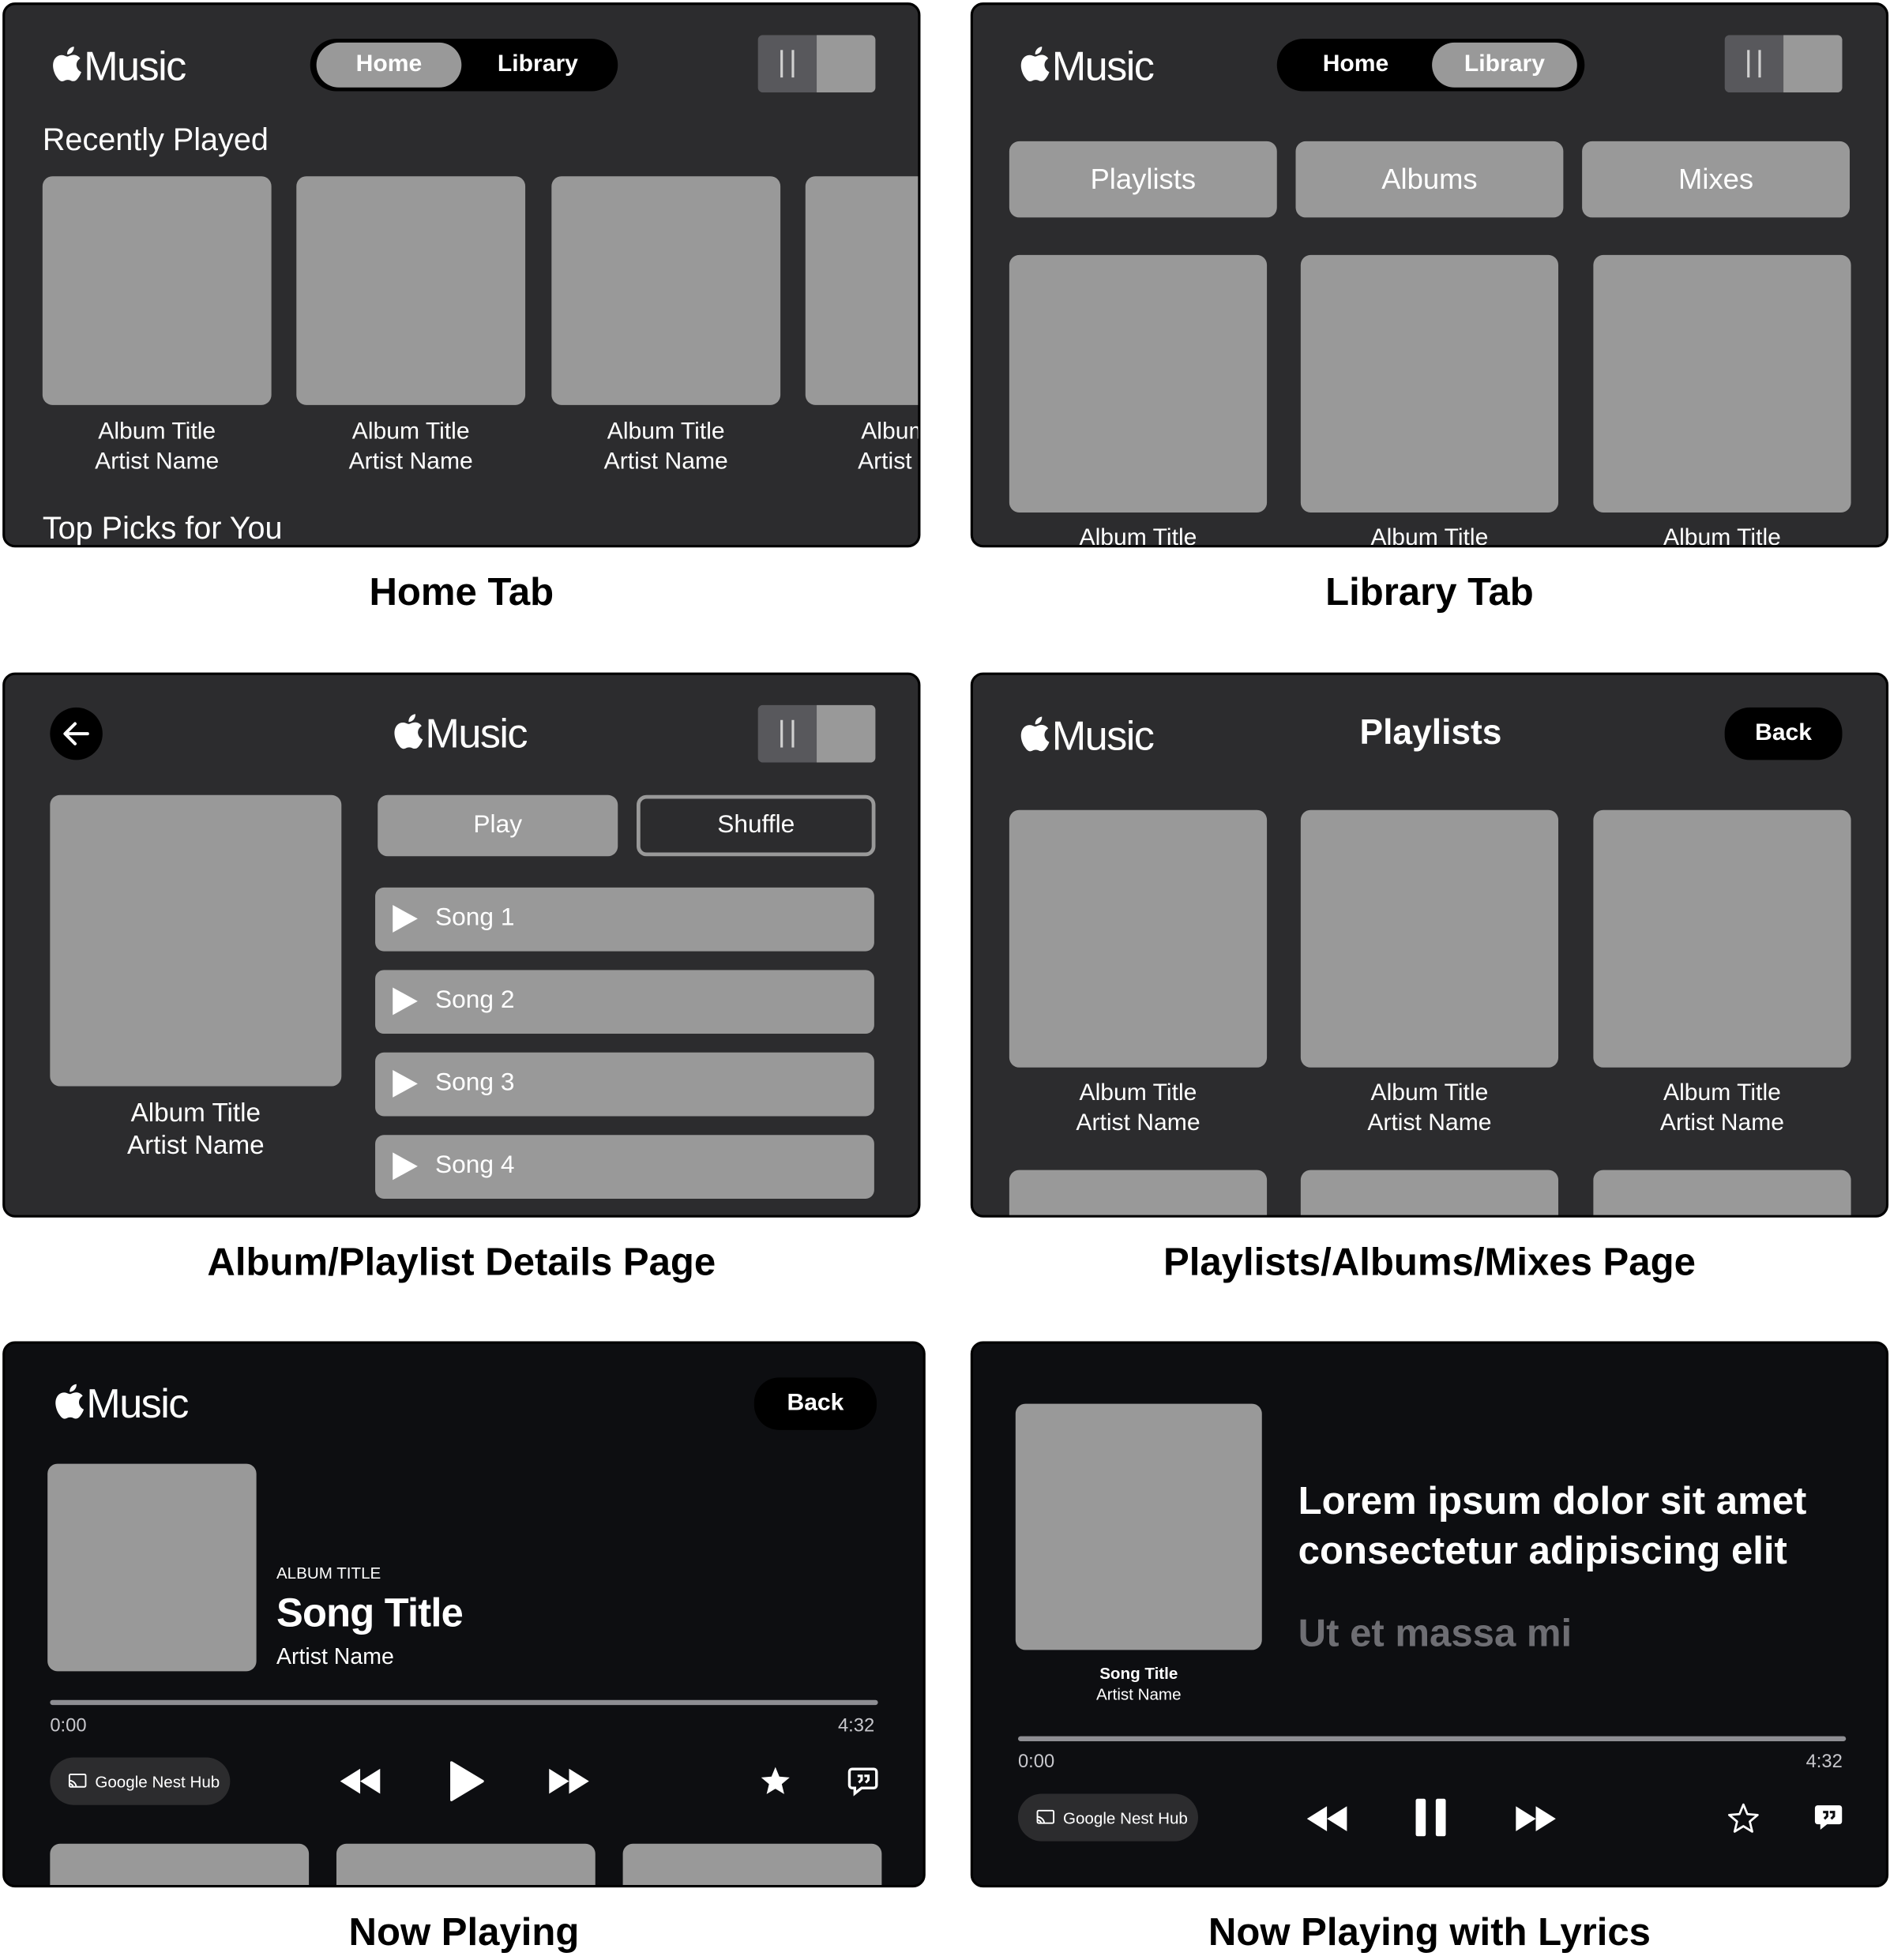  Describe the element at coordinates (475, 1000) in the screenshot. I see `song-label: Song 2` at that location.